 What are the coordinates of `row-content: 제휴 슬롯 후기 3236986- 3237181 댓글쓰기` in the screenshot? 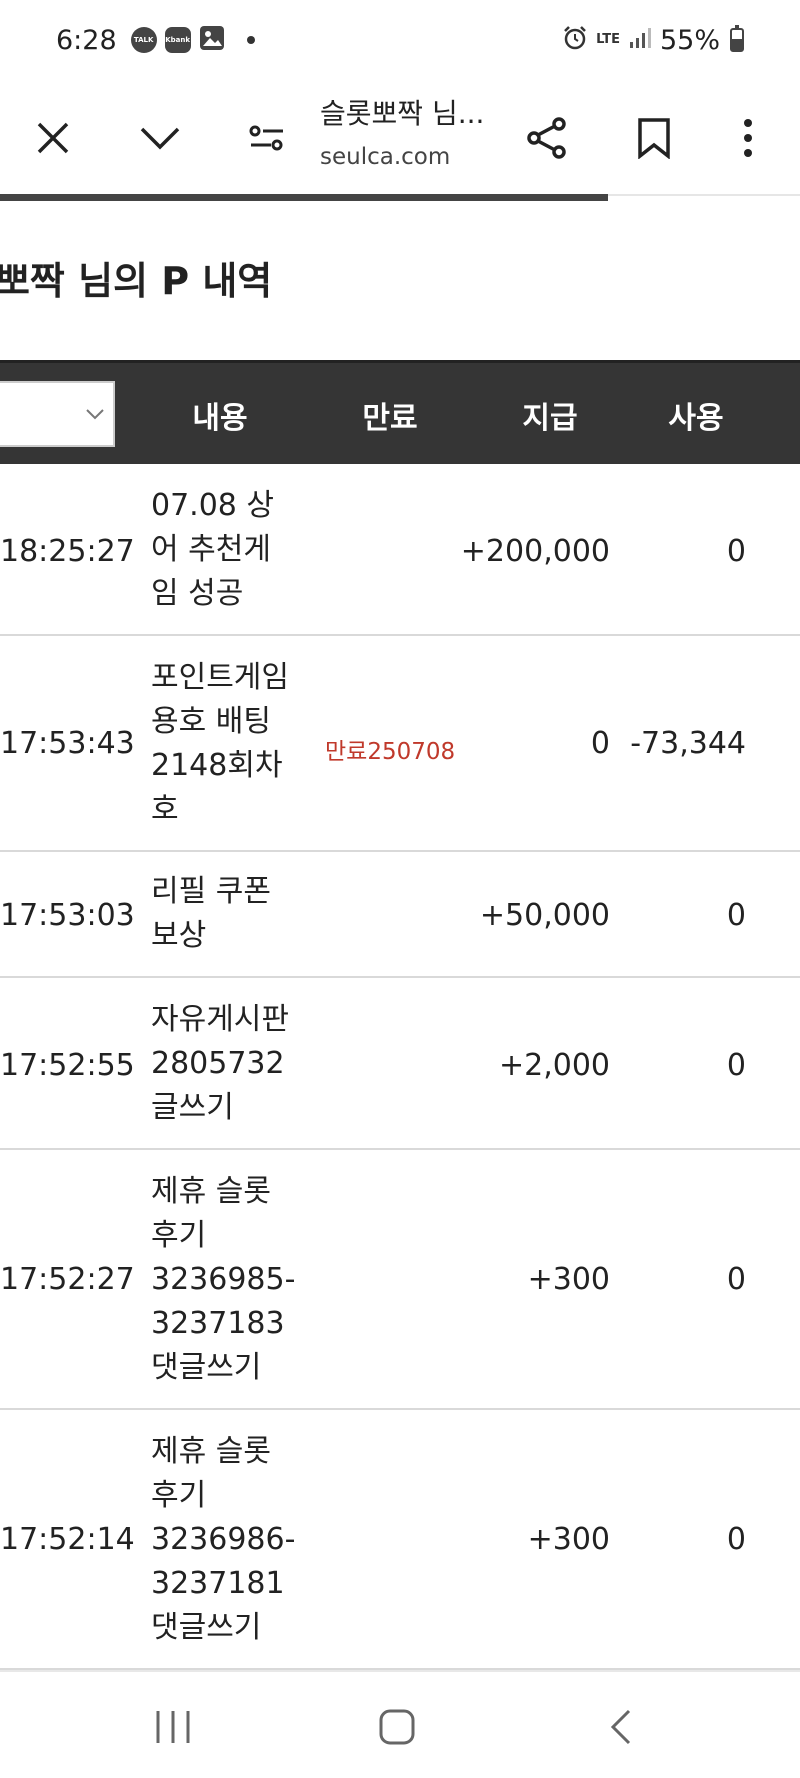 It's located at (223, 1539).